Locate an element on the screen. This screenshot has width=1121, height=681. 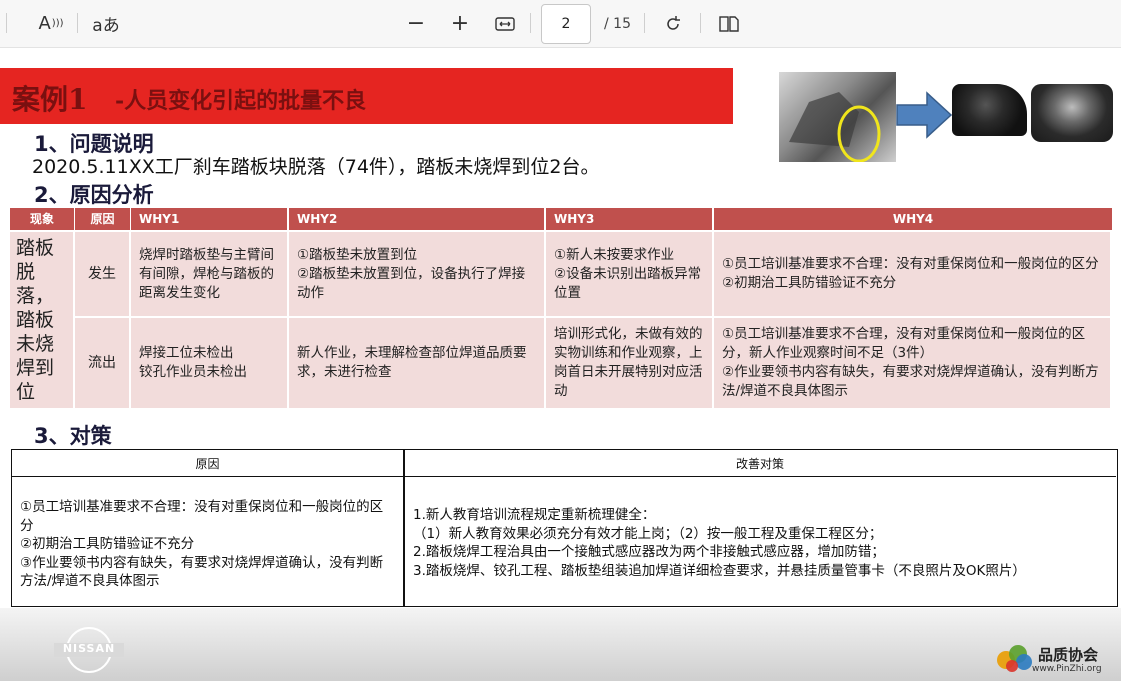
why-cause-occurrence: 发生 is located at coordinates (103, 275).